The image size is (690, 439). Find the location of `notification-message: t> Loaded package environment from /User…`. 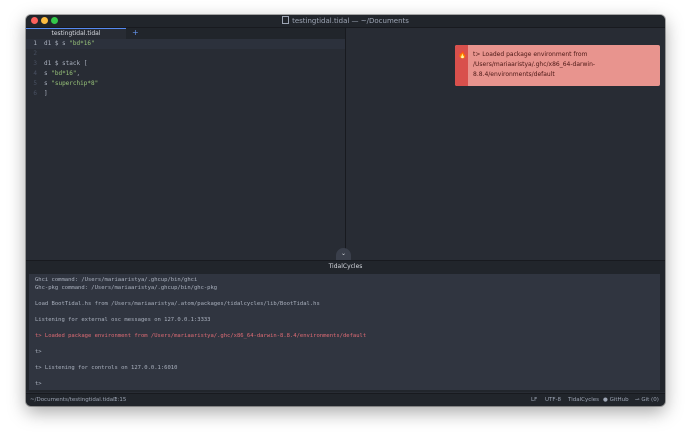

notification-message: t> Loaded package environment from /User… is located at coordinates (563, 65).